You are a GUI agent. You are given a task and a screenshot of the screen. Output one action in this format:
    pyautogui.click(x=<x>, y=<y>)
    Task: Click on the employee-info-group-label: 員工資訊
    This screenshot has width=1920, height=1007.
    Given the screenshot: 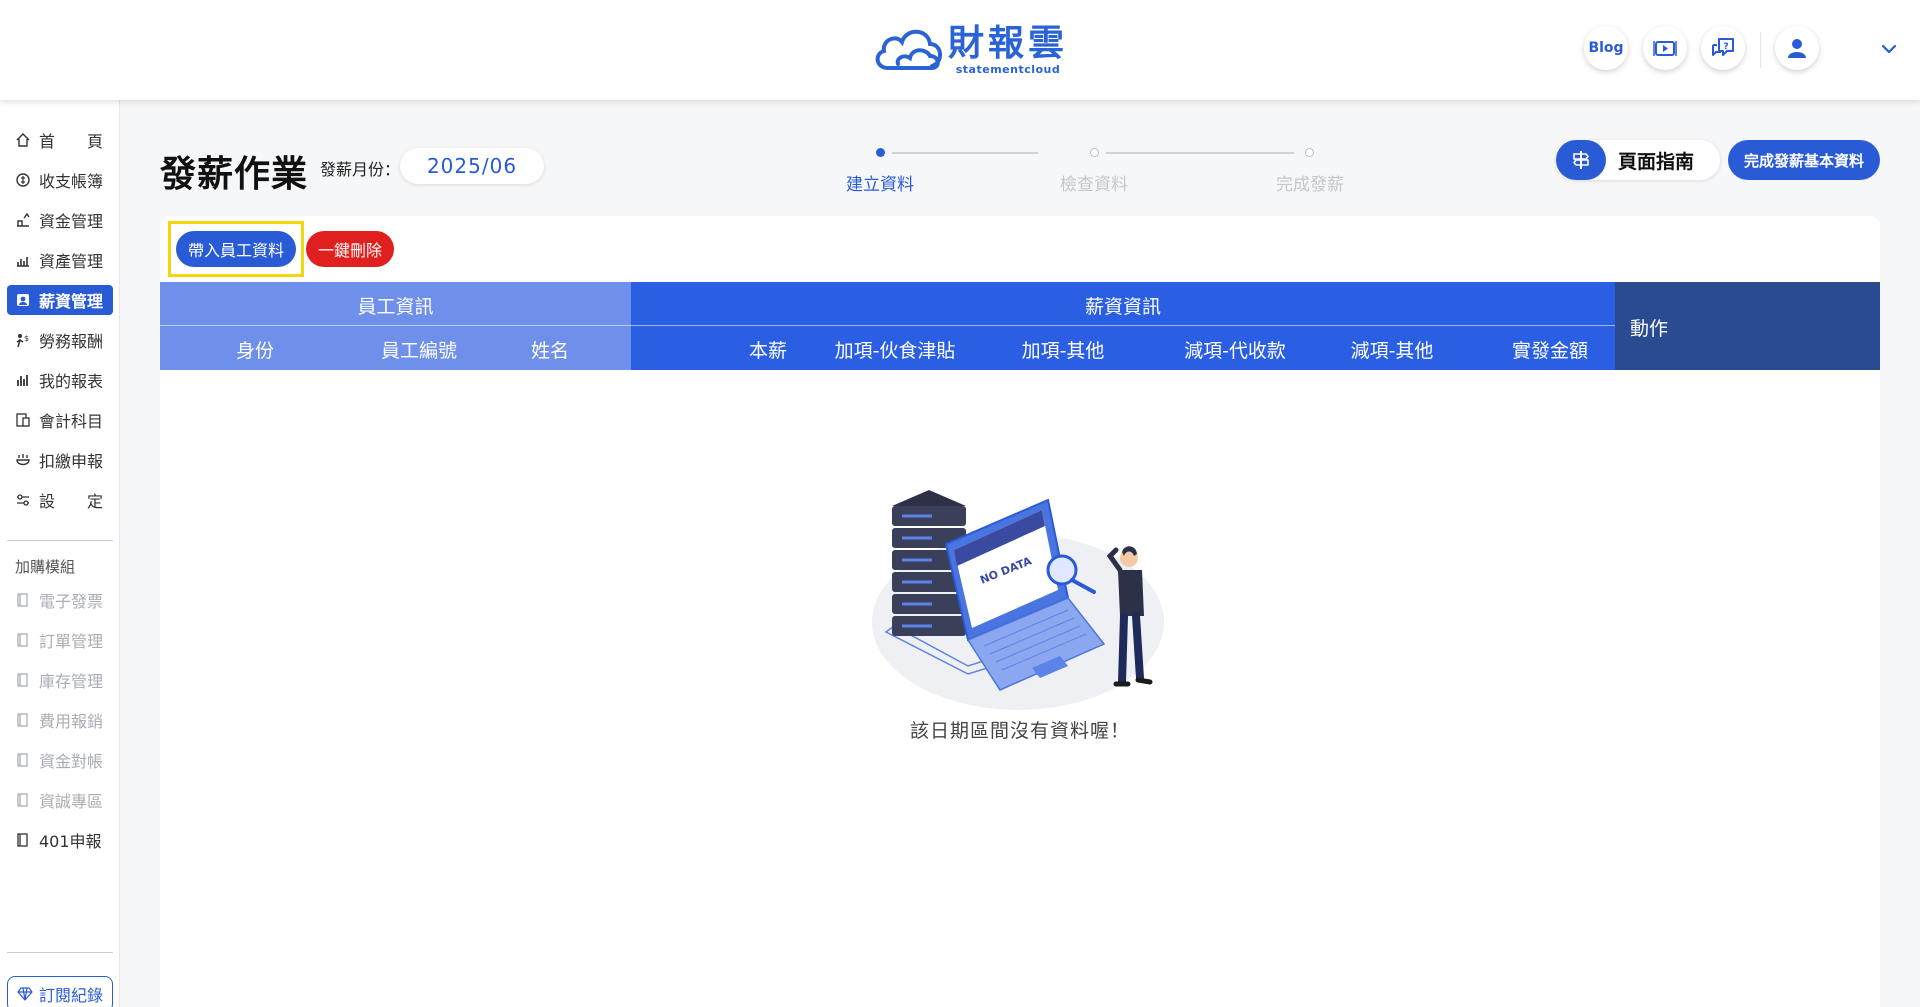 What is the action you would take?
    pyautogui.click(x=395, y=307)
    